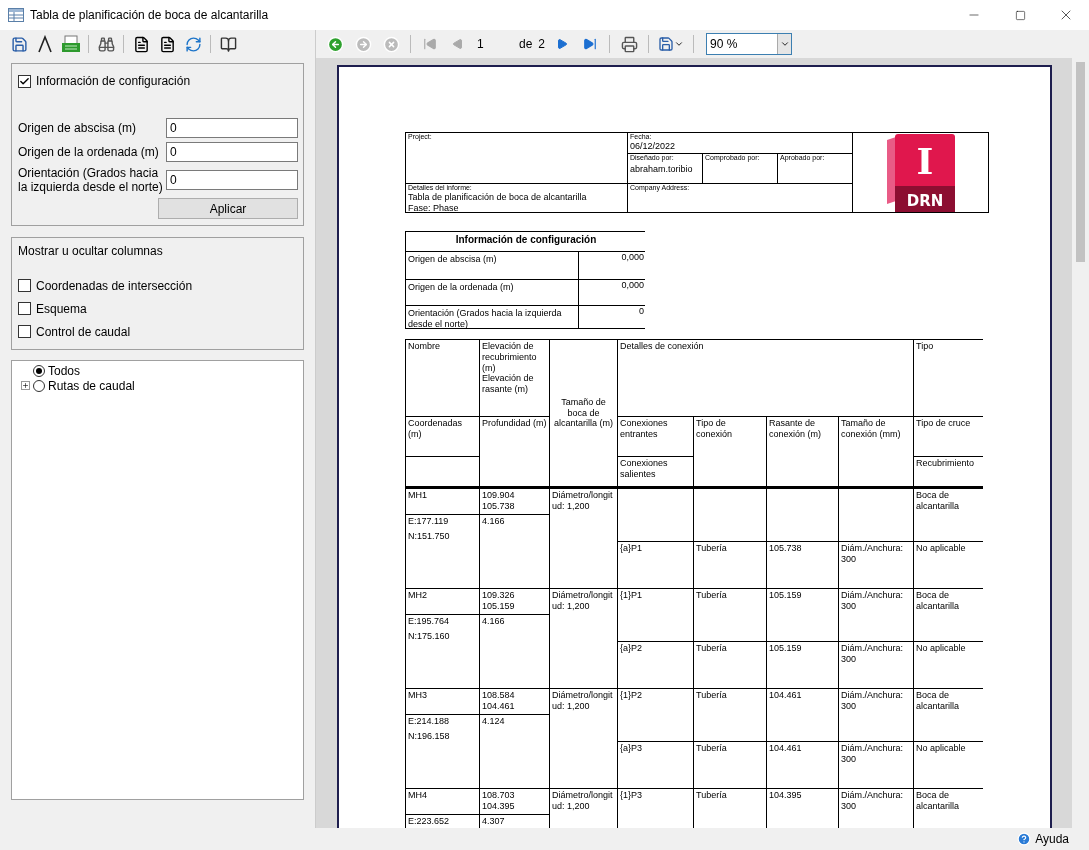 This screenshot has width=1089, height=850. I want to click on table-cell: 0, so click(612, 317).